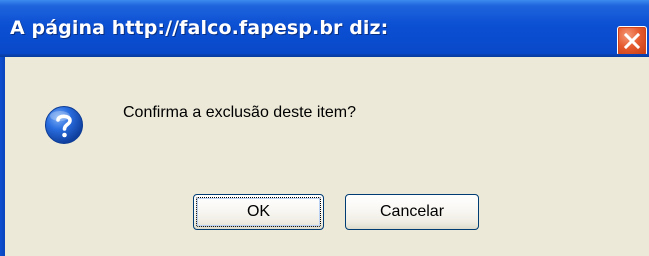 This screenshot has width=649, height=256. I want to click on question-icon, so click(64, 125).